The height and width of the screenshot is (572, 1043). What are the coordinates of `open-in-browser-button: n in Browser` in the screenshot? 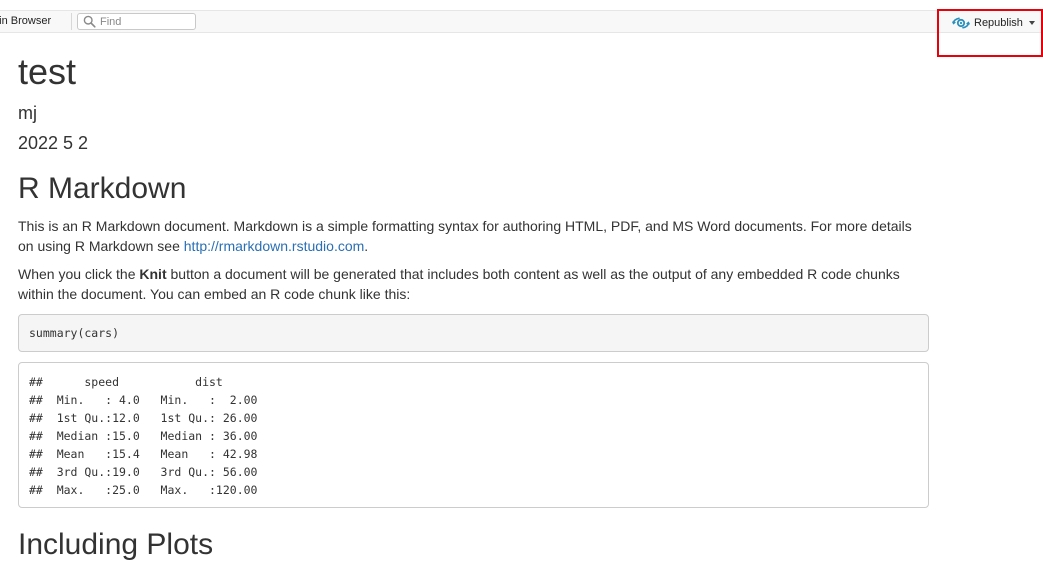 It's located at (25, 21).